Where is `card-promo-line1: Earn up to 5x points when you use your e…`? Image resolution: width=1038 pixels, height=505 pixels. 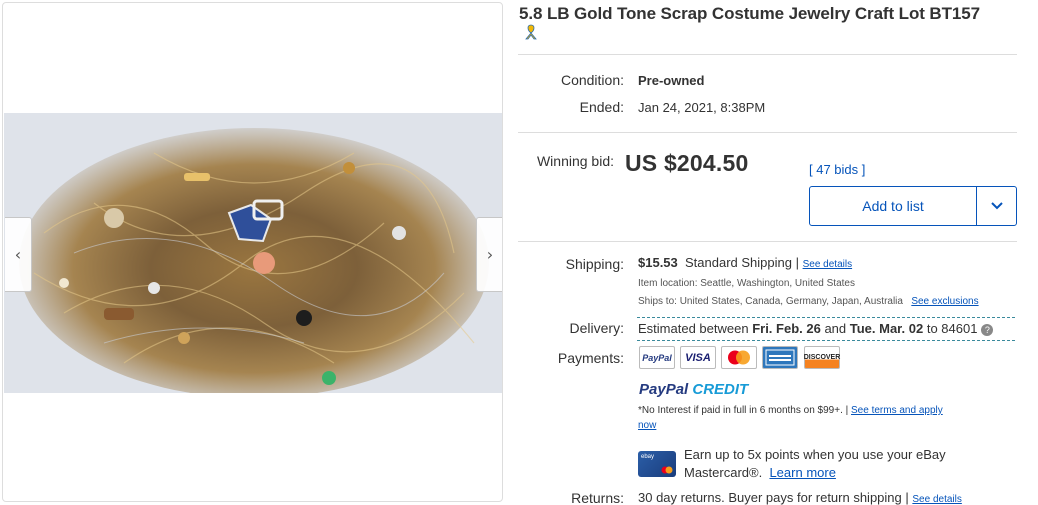
card-promo-line1: Earn up to 5x points when you use your e… is located at coordinates (815, 454).